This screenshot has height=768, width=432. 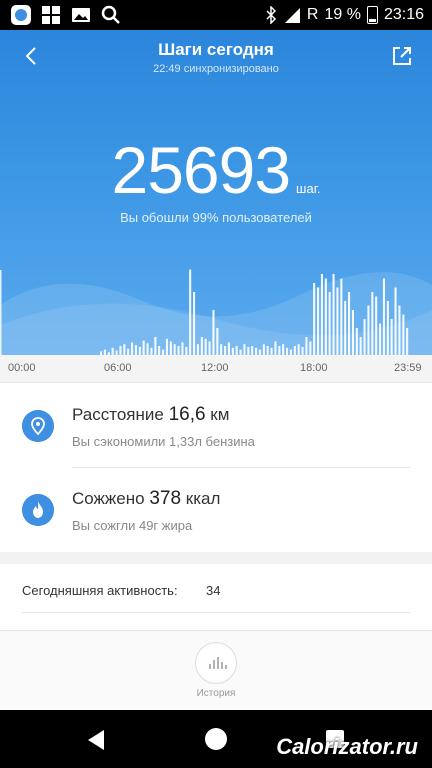 What do you see at coordinates (165, 498) in the screenshot?
I see `calories-value: 378` at bounding box center [165, 498].